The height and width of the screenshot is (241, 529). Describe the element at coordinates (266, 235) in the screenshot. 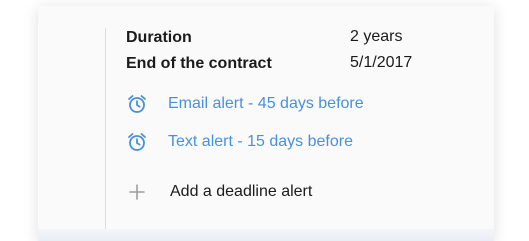

I see `card-footer-strip` at that location.